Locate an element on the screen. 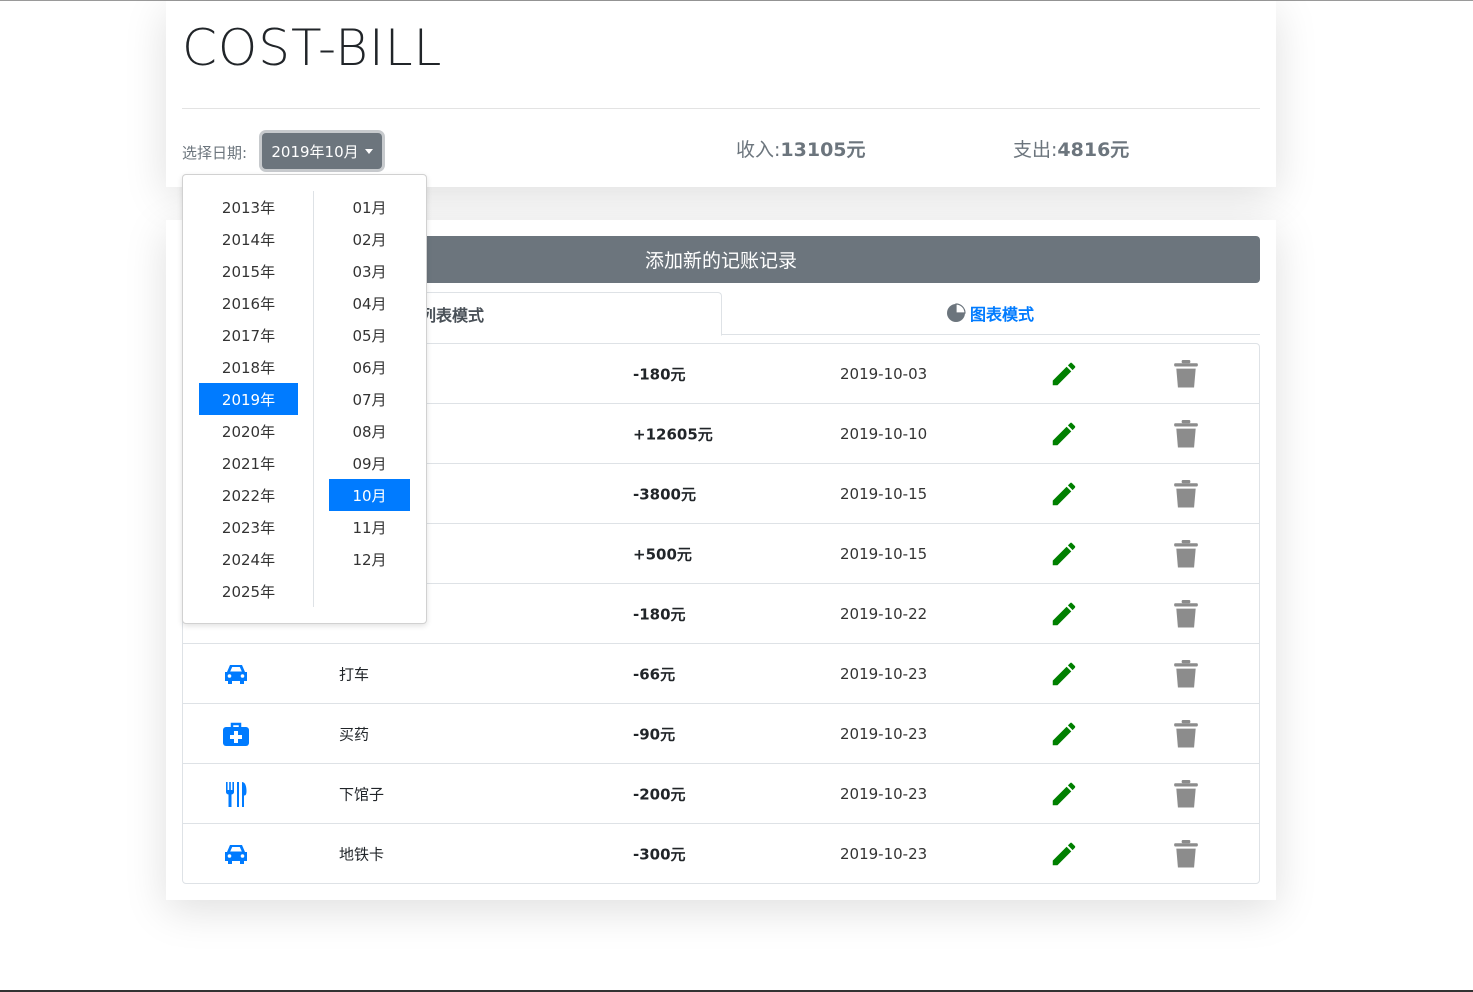  month-option: 04月 is located at coordinates (369, 303).